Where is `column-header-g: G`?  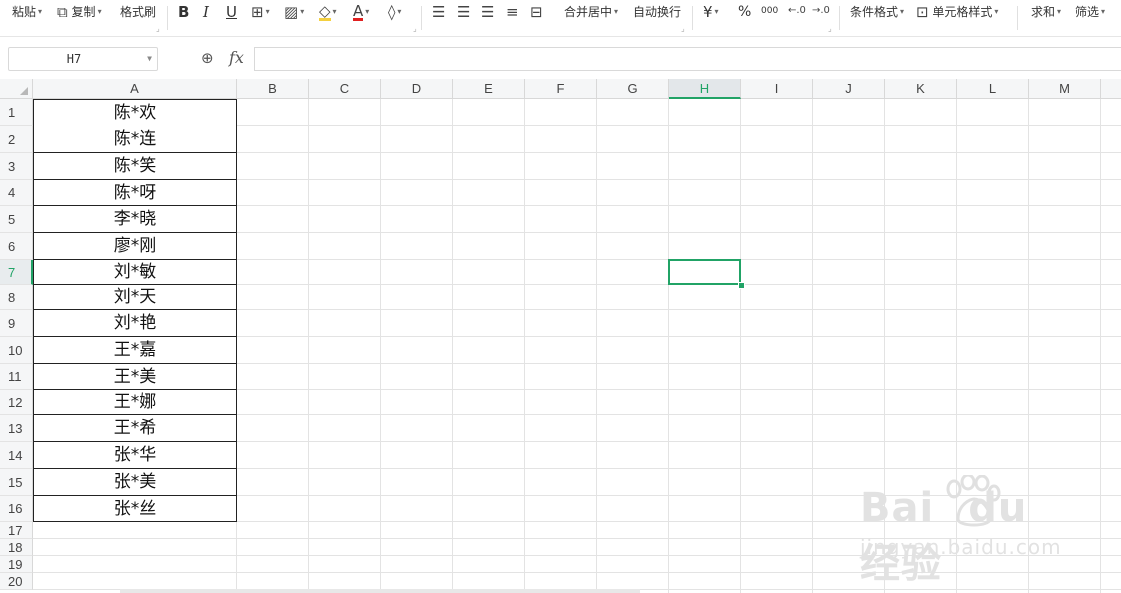 column-header-g: G is located at coordinates (633, 89).